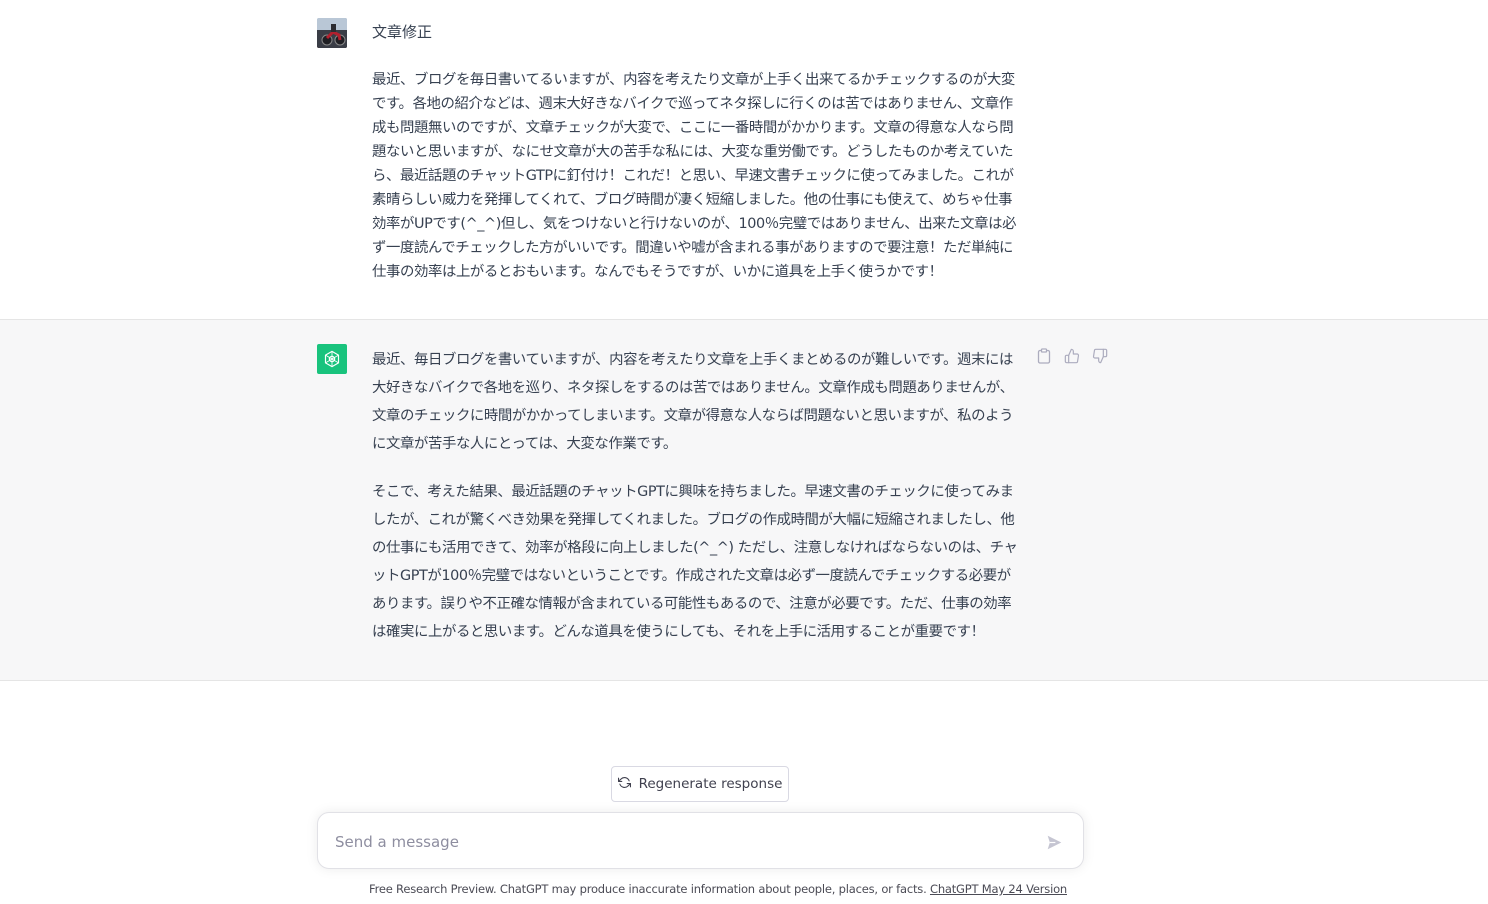 The image size is (1488, 904). I want to click on regenerate-label: Regenerate response, so click(710, 784).